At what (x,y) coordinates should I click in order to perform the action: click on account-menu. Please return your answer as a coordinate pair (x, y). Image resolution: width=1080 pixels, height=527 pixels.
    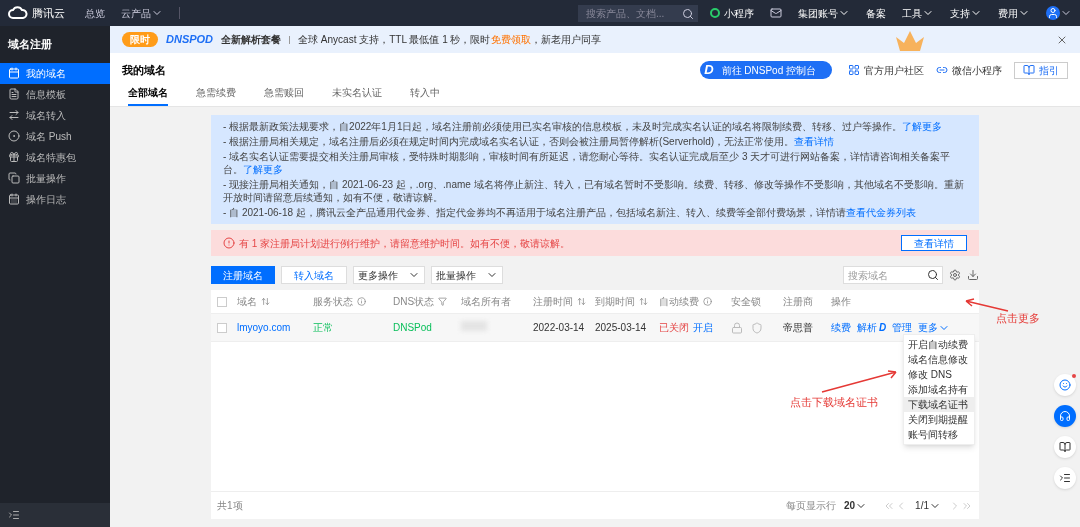
    Looking at the image, I should click on (1059, 13).